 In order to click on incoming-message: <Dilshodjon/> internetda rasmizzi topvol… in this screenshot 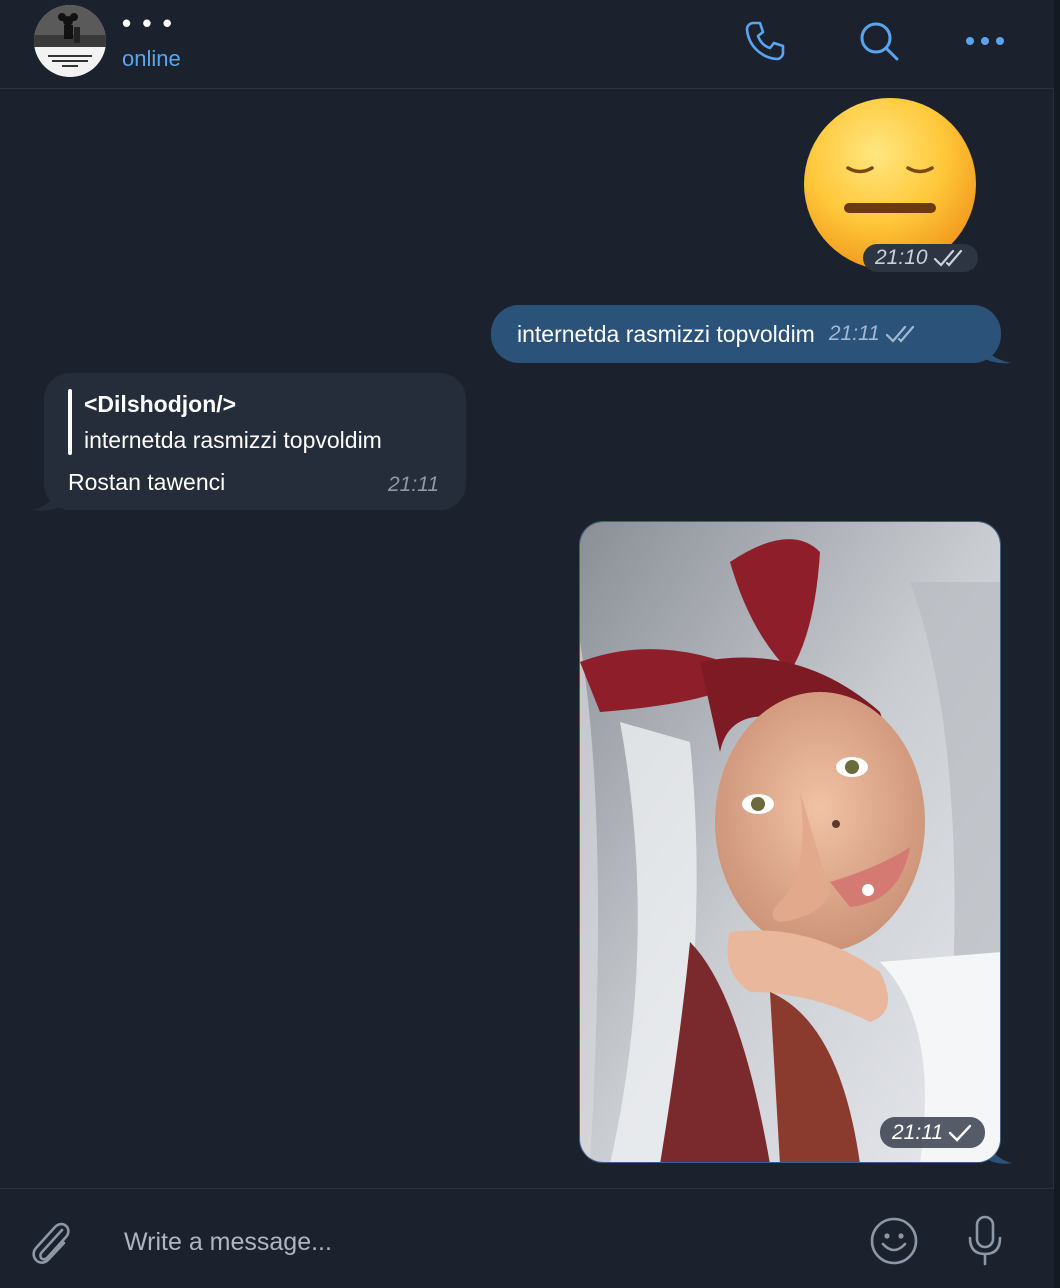, I will do `click(255, 441)`.